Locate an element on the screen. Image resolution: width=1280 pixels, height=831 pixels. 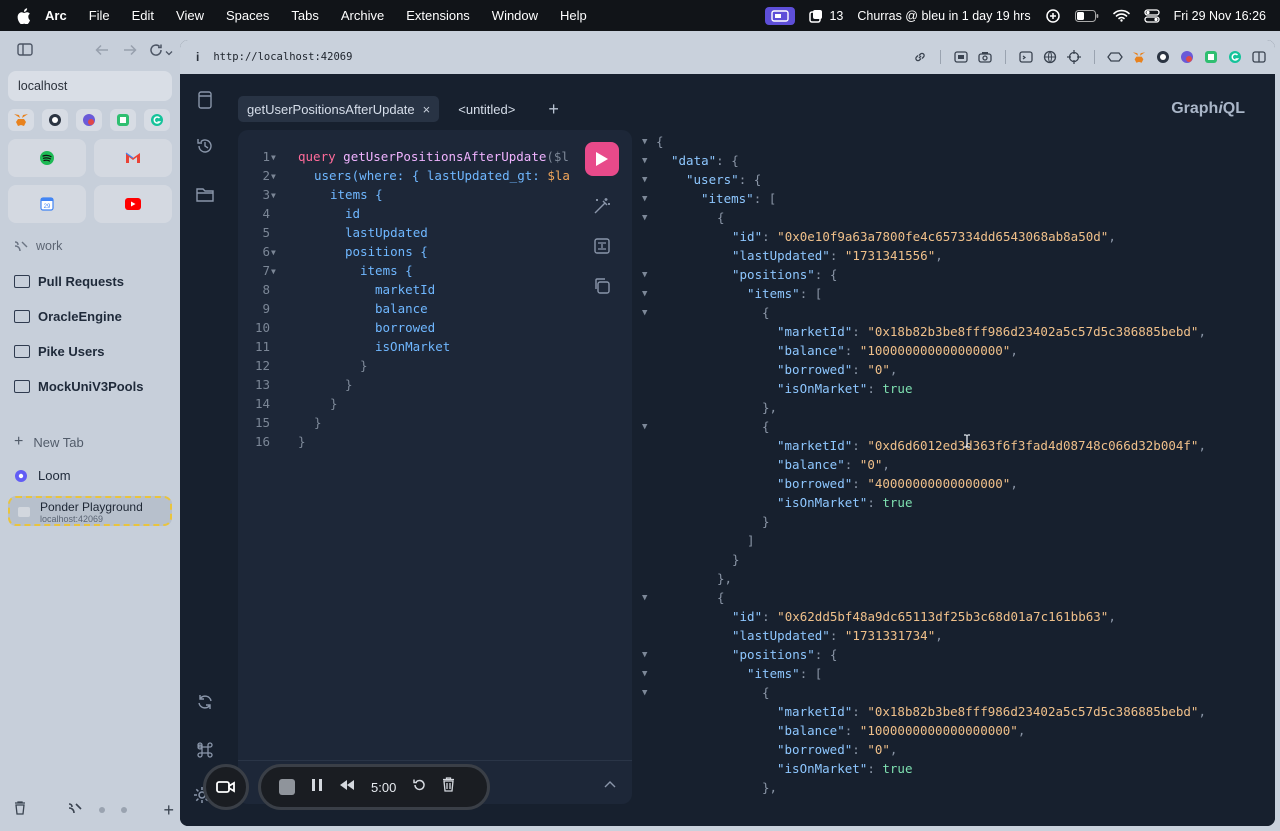
add-space-icon: + is located at coordinates (168, 810).